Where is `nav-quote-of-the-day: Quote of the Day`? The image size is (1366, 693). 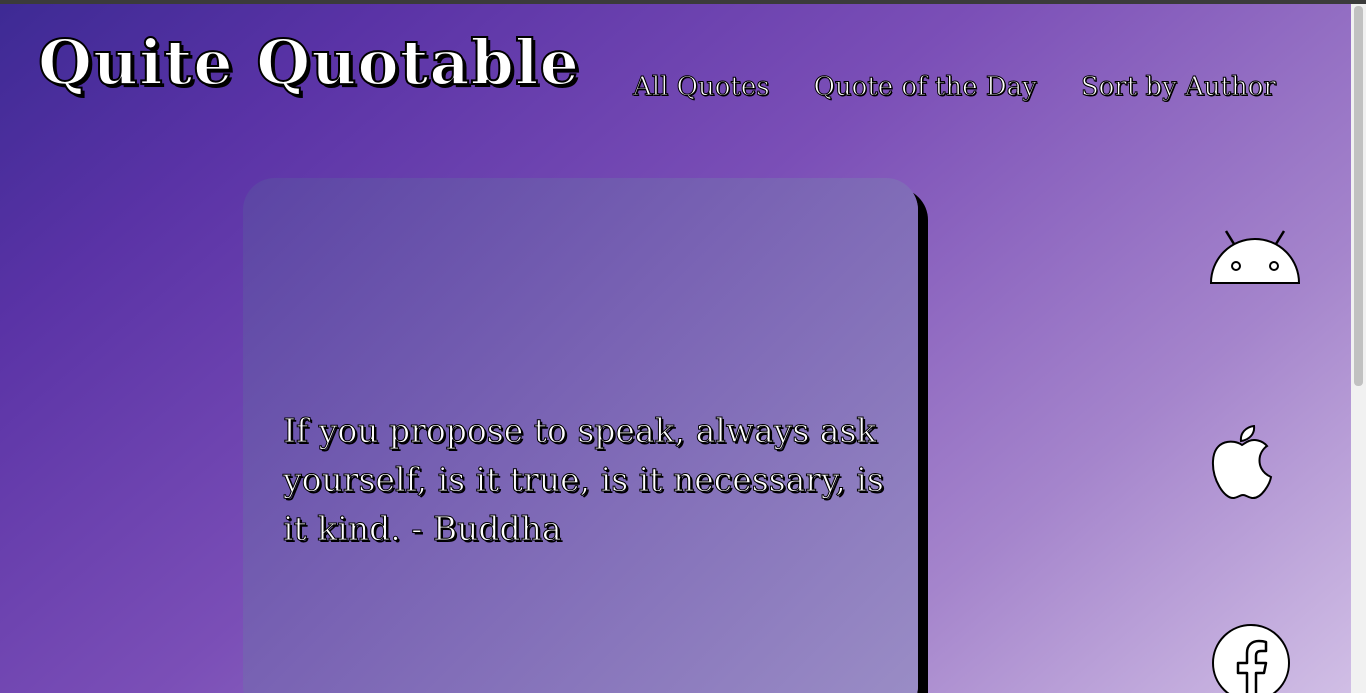
nav-quote-of-the-day: Quote of the Day is located at coordinates (925, 87).